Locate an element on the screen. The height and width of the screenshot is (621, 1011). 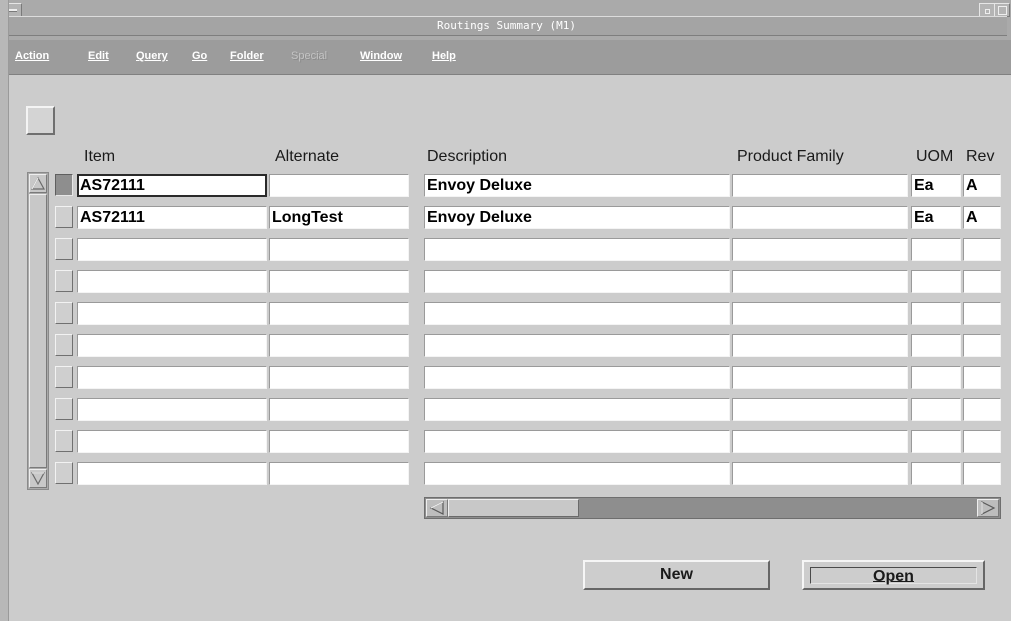
scroll-right-arrow-icon is located at coordinates (988, 508).